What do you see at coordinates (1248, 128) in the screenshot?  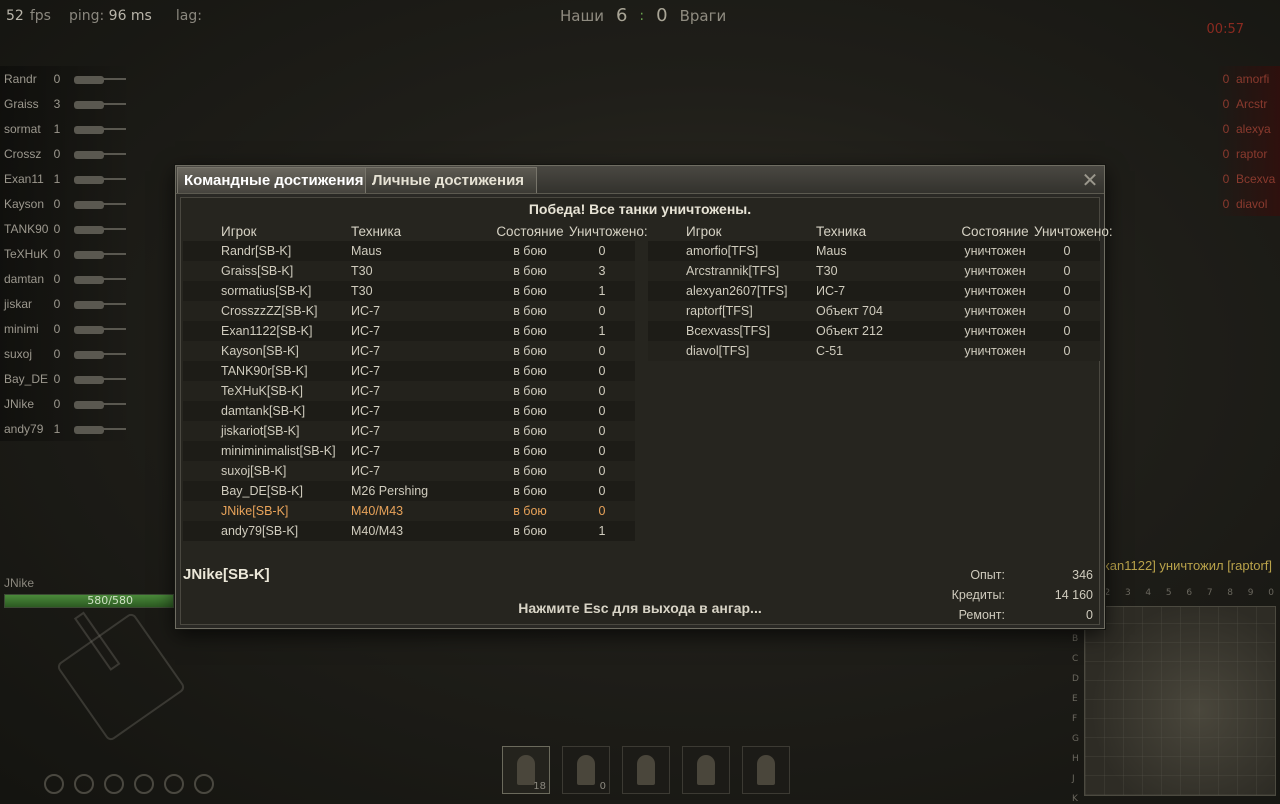 I see `enemy-sidebar-row: 0 alexya` at bounding box center [1248, 128].